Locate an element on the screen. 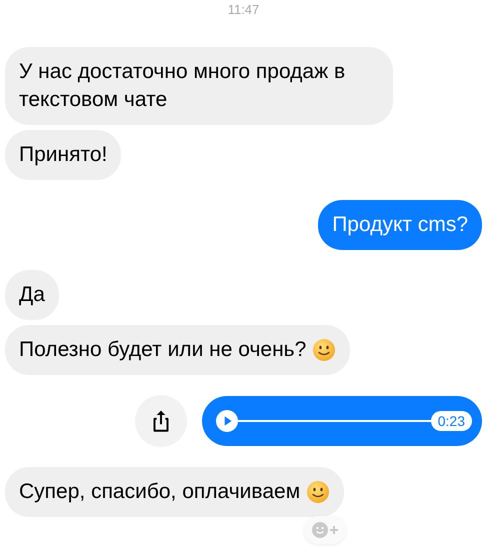 The image size is (487, 552). message-text: Полезно будет или не очень? is located at coordinates (162, 350).